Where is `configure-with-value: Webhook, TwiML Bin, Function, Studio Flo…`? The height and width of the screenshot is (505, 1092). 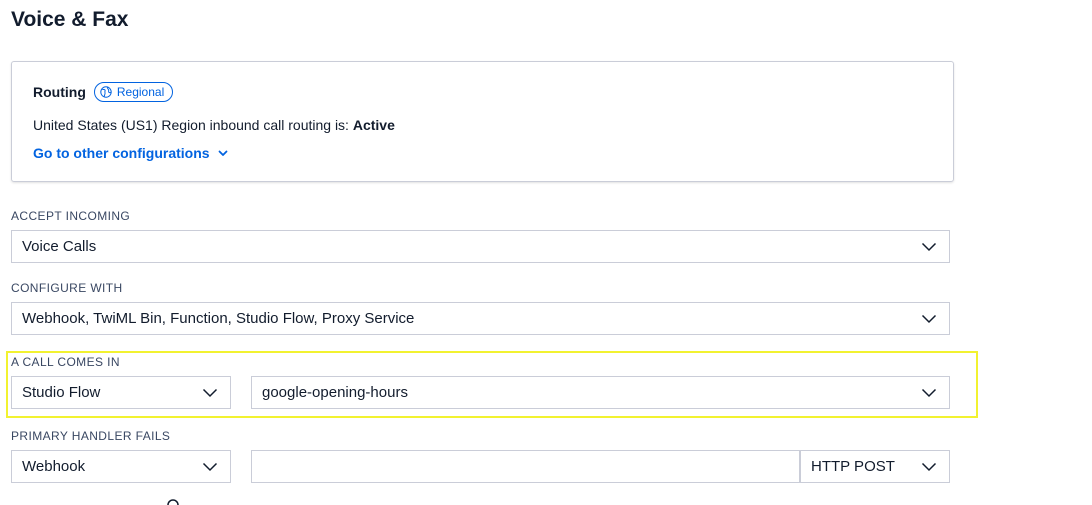 configure-with-value: Webhook, TwiML Bin, Function, Studio Flo… is located at coordinates (218, 318).